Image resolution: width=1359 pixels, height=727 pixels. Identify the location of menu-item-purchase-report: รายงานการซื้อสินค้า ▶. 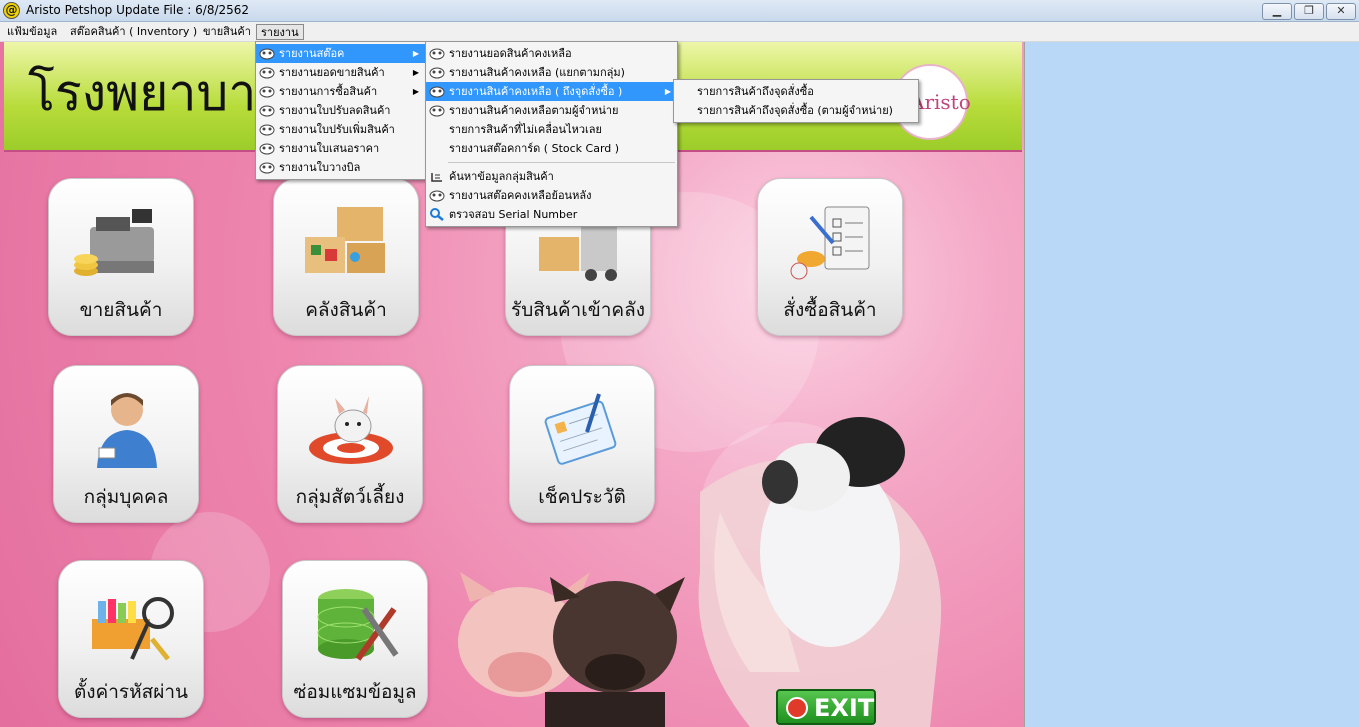
(340, 91).